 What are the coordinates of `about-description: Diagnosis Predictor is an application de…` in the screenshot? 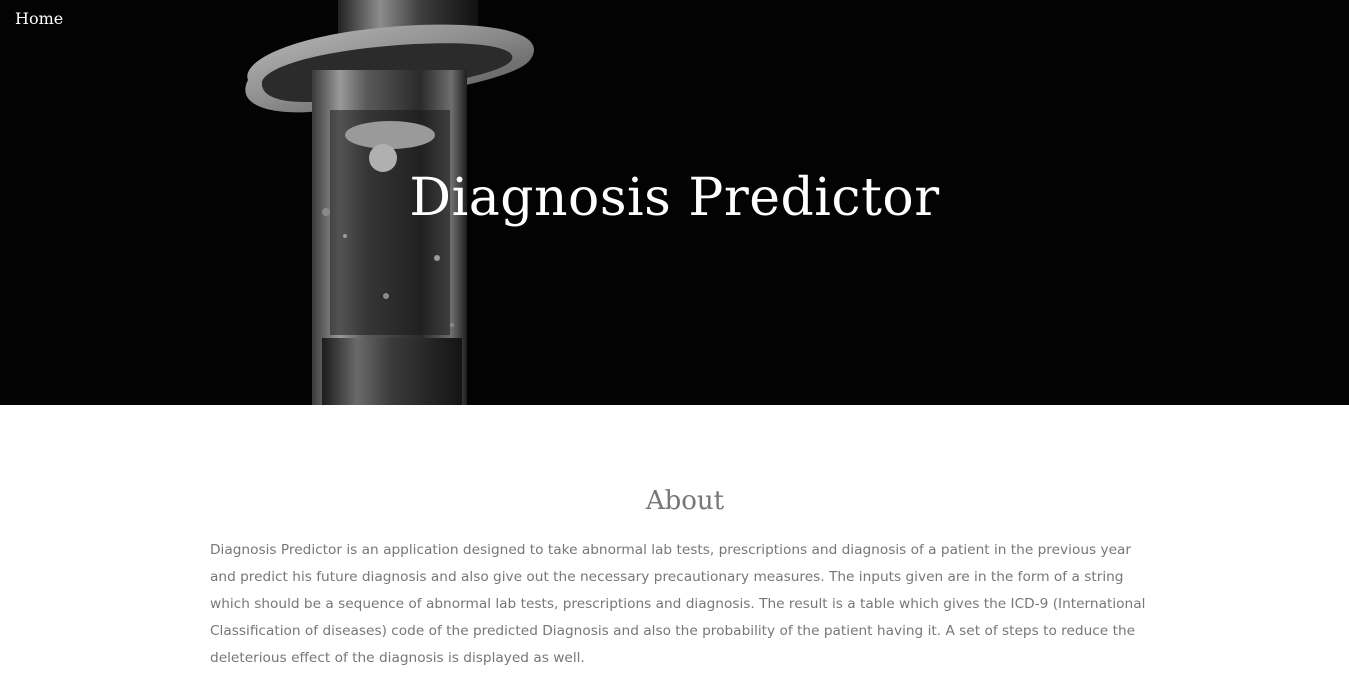 It's located at (678, 604).